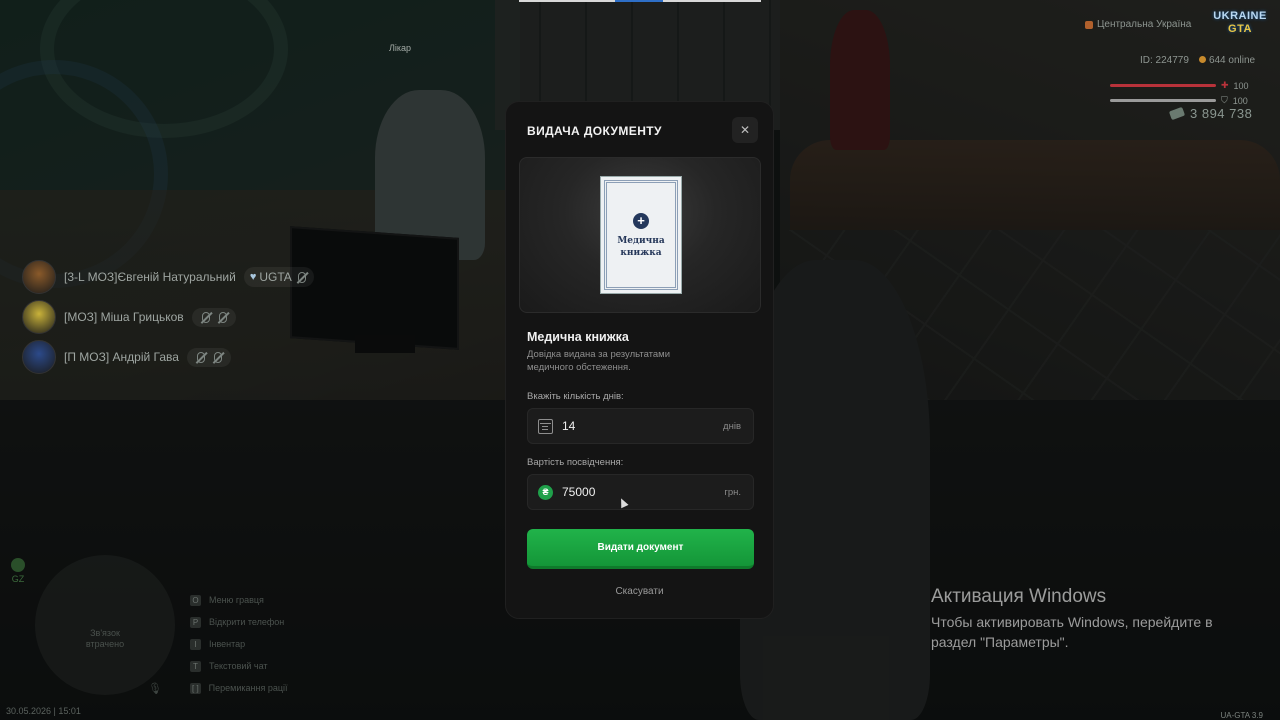 This screenshot has width=1280, height=720. Describe the element at coordinates (150, 277) in the screenshot. I see `voice-player-name: [3-L МОЗ]Євгеній Натуральний` at that location.